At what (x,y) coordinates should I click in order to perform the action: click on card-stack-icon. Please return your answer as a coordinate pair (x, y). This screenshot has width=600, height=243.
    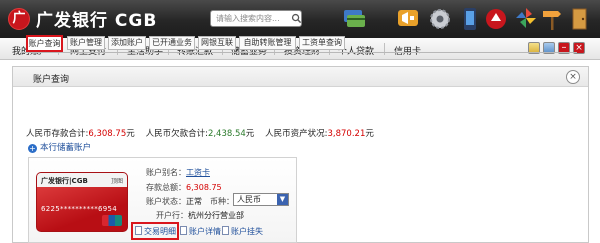
    Looking at the image, I should click on (354, 19).